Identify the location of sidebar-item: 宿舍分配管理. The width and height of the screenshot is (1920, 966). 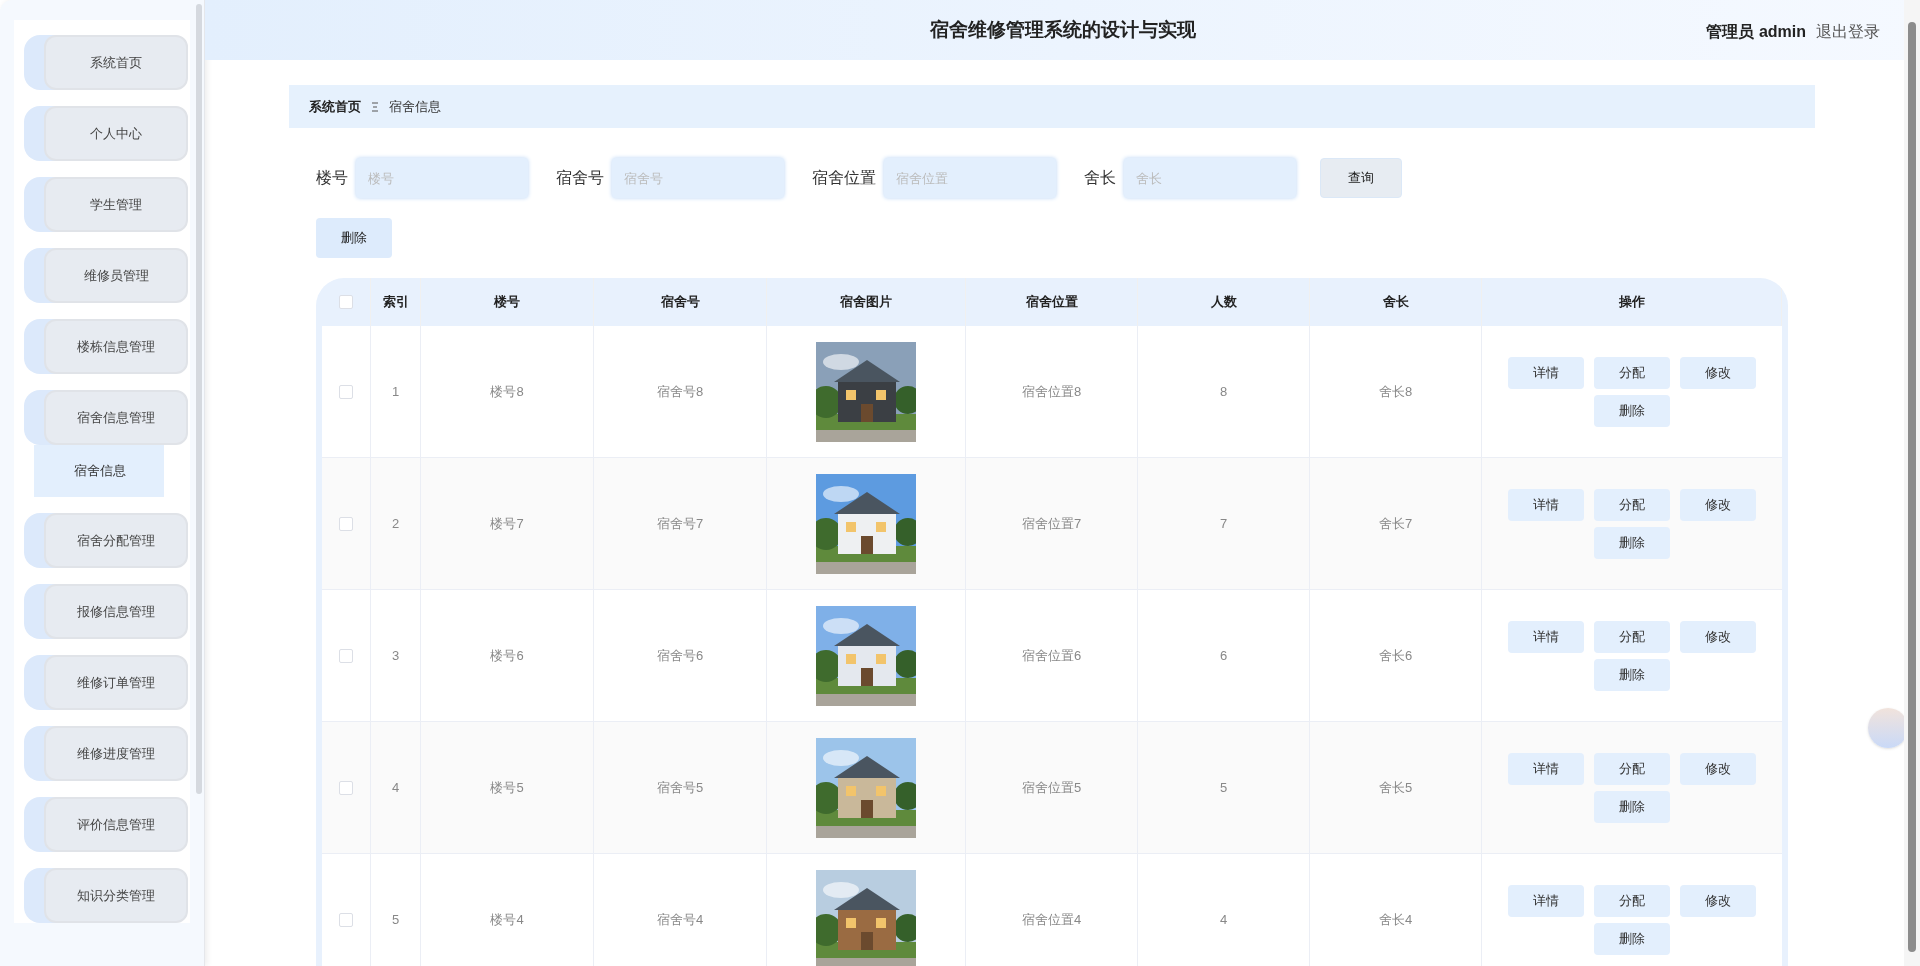
(106, 540).